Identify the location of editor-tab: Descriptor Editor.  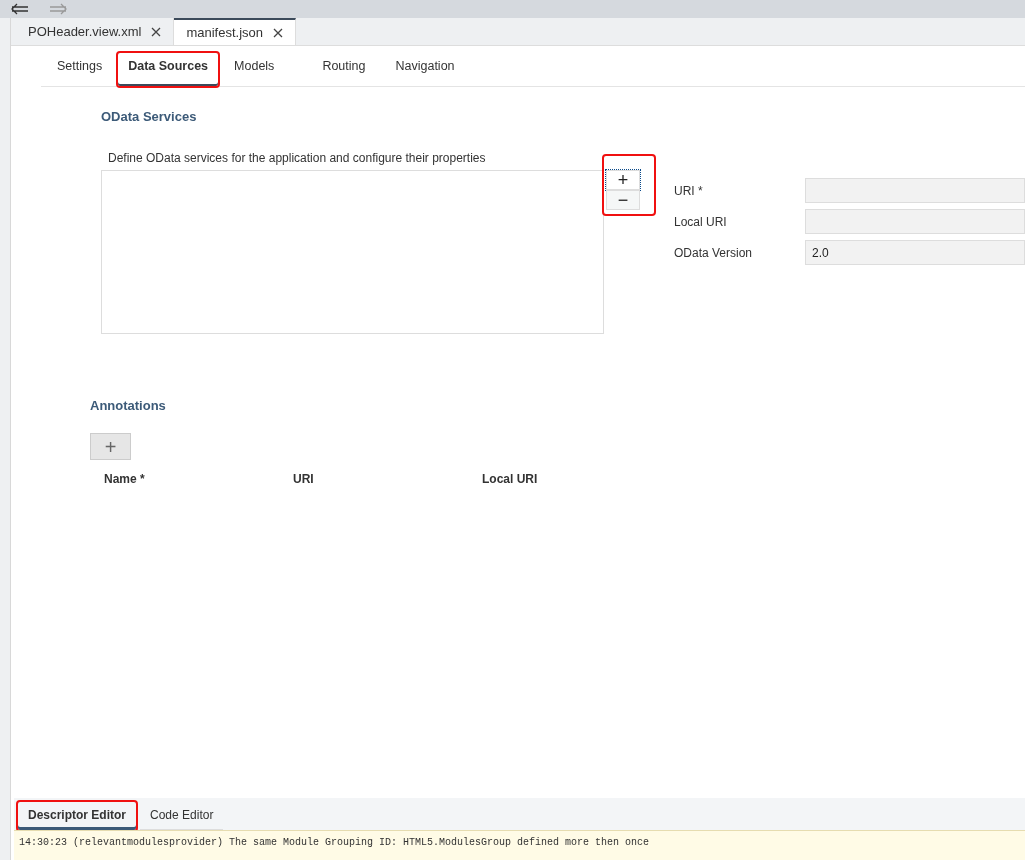
(77, 816).